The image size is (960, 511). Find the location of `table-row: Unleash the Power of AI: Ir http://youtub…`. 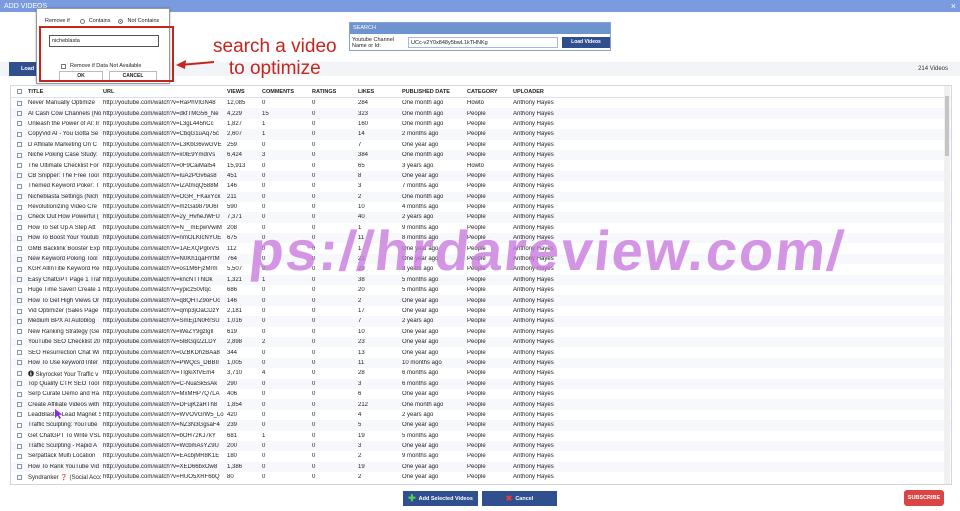

table-row: Unleash the Power of AI: Ir http://youtub… is located at coordinates (481, 124).